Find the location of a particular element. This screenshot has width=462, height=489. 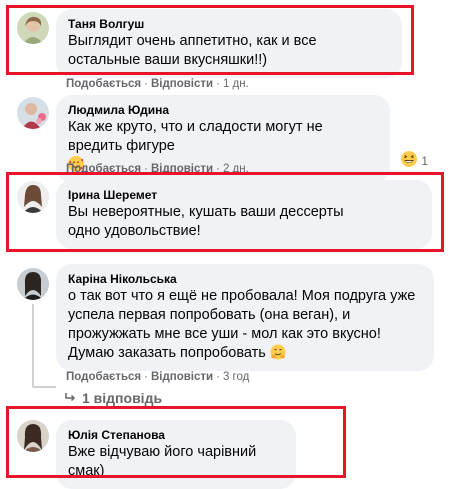

comment-time: 3 год is located at coordinates (236, 377).